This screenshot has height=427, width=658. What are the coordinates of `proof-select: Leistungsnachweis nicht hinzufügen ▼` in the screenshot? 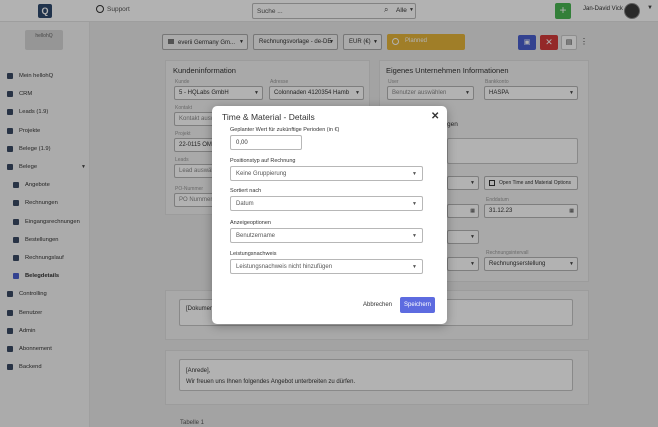 It's located at (326, 266).